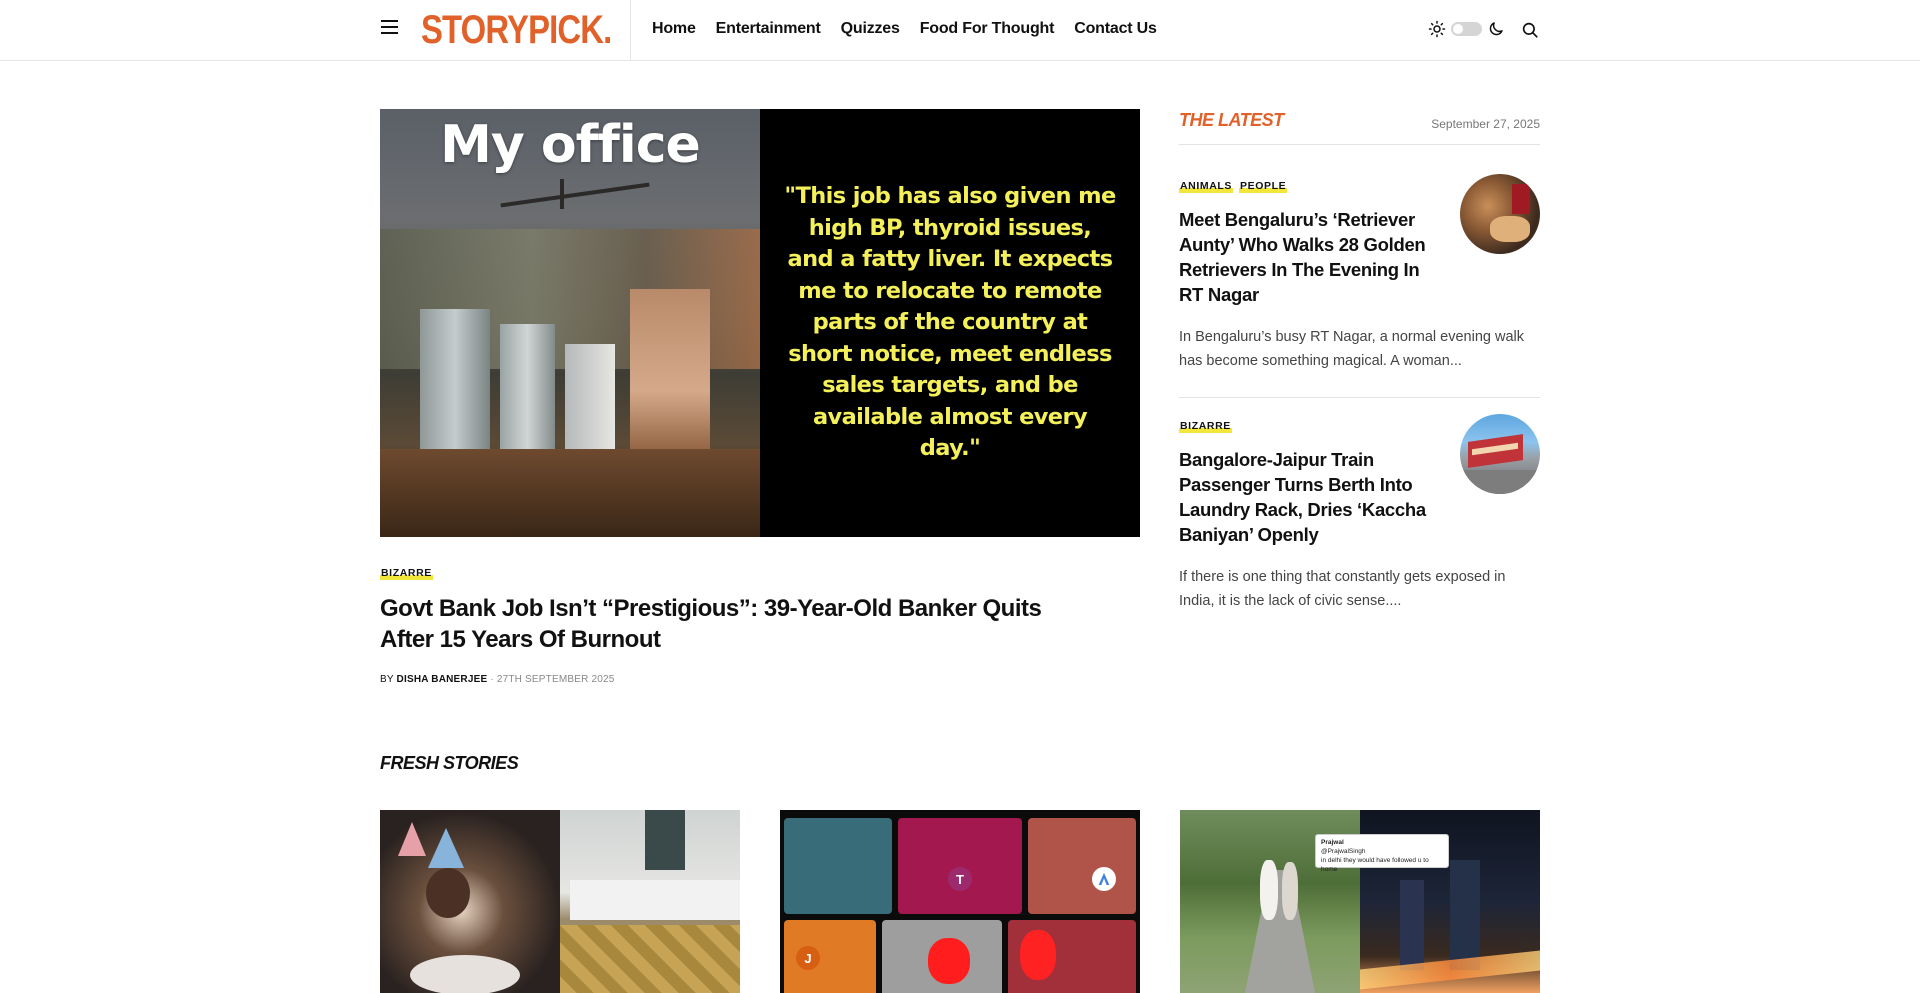  I want to click on section-divider, so click(1359, 144).